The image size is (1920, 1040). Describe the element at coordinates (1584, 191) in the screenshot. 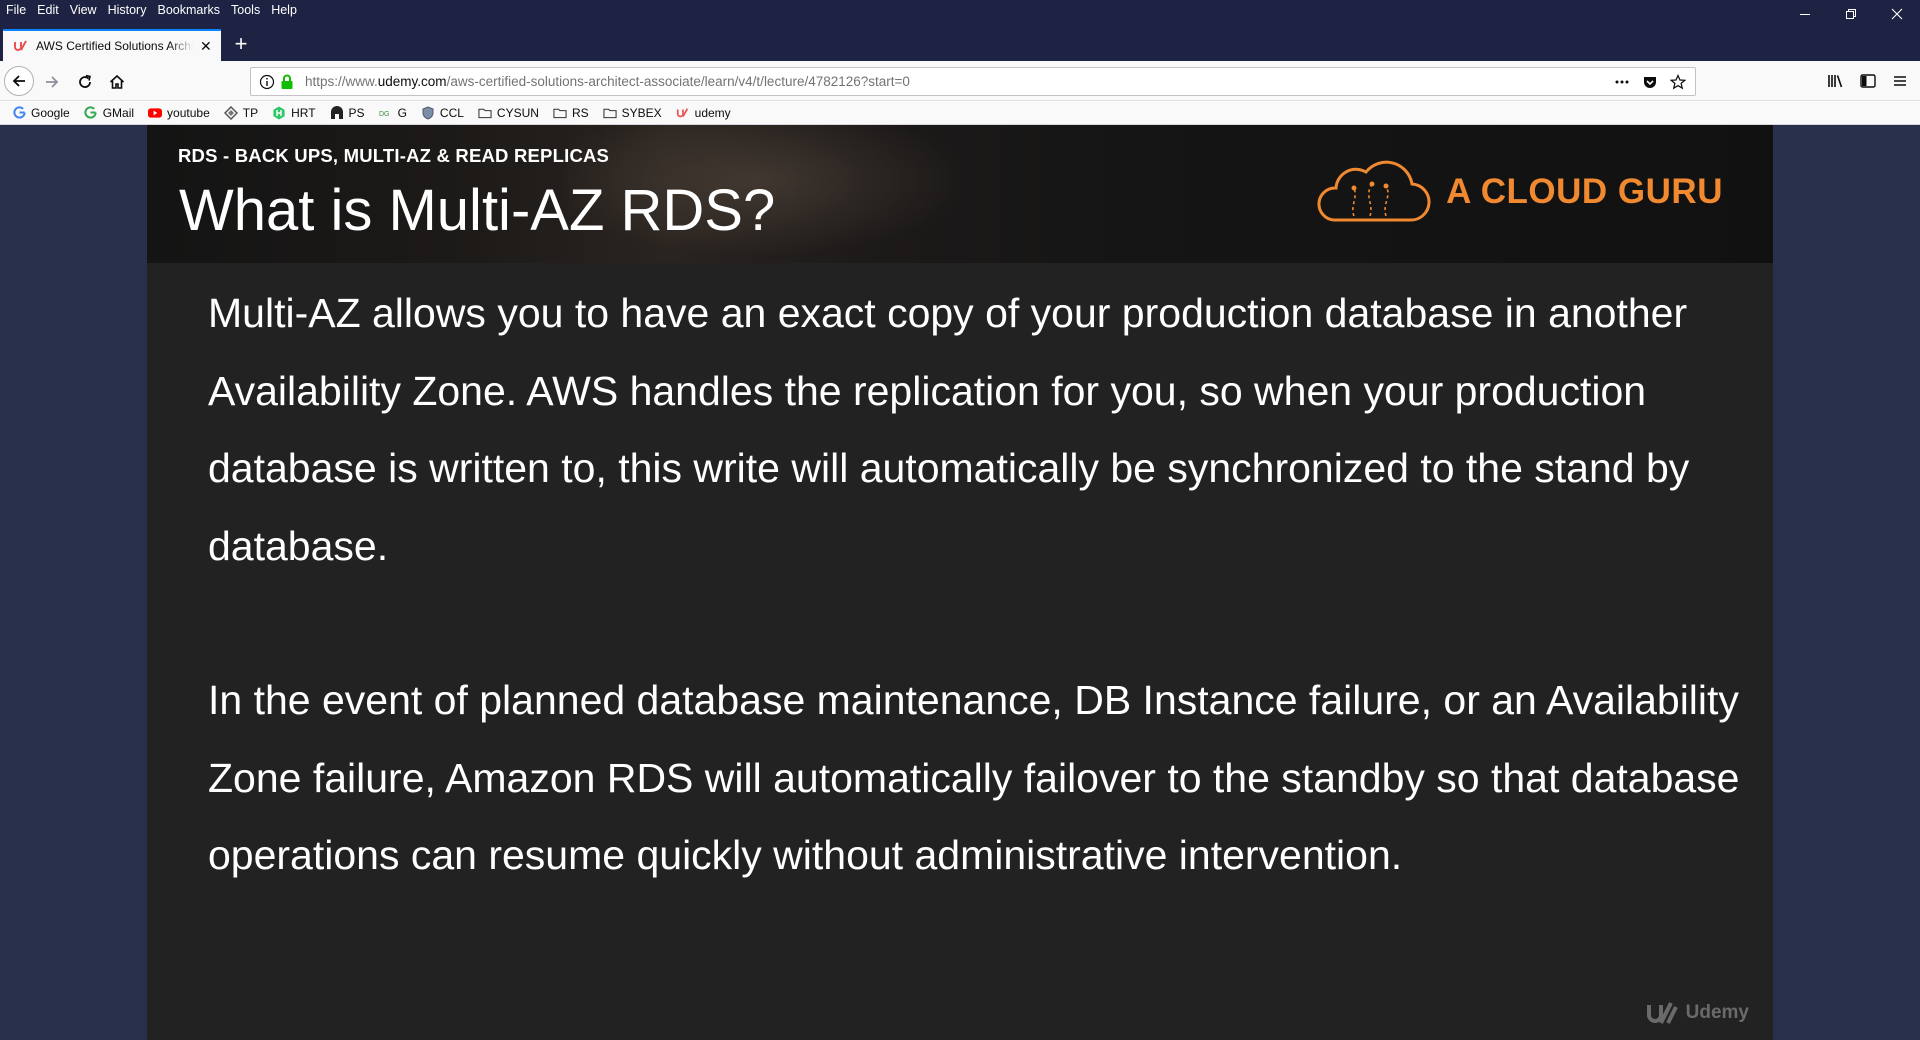

I see `brand-name: A CLOUD GURU` at that location.